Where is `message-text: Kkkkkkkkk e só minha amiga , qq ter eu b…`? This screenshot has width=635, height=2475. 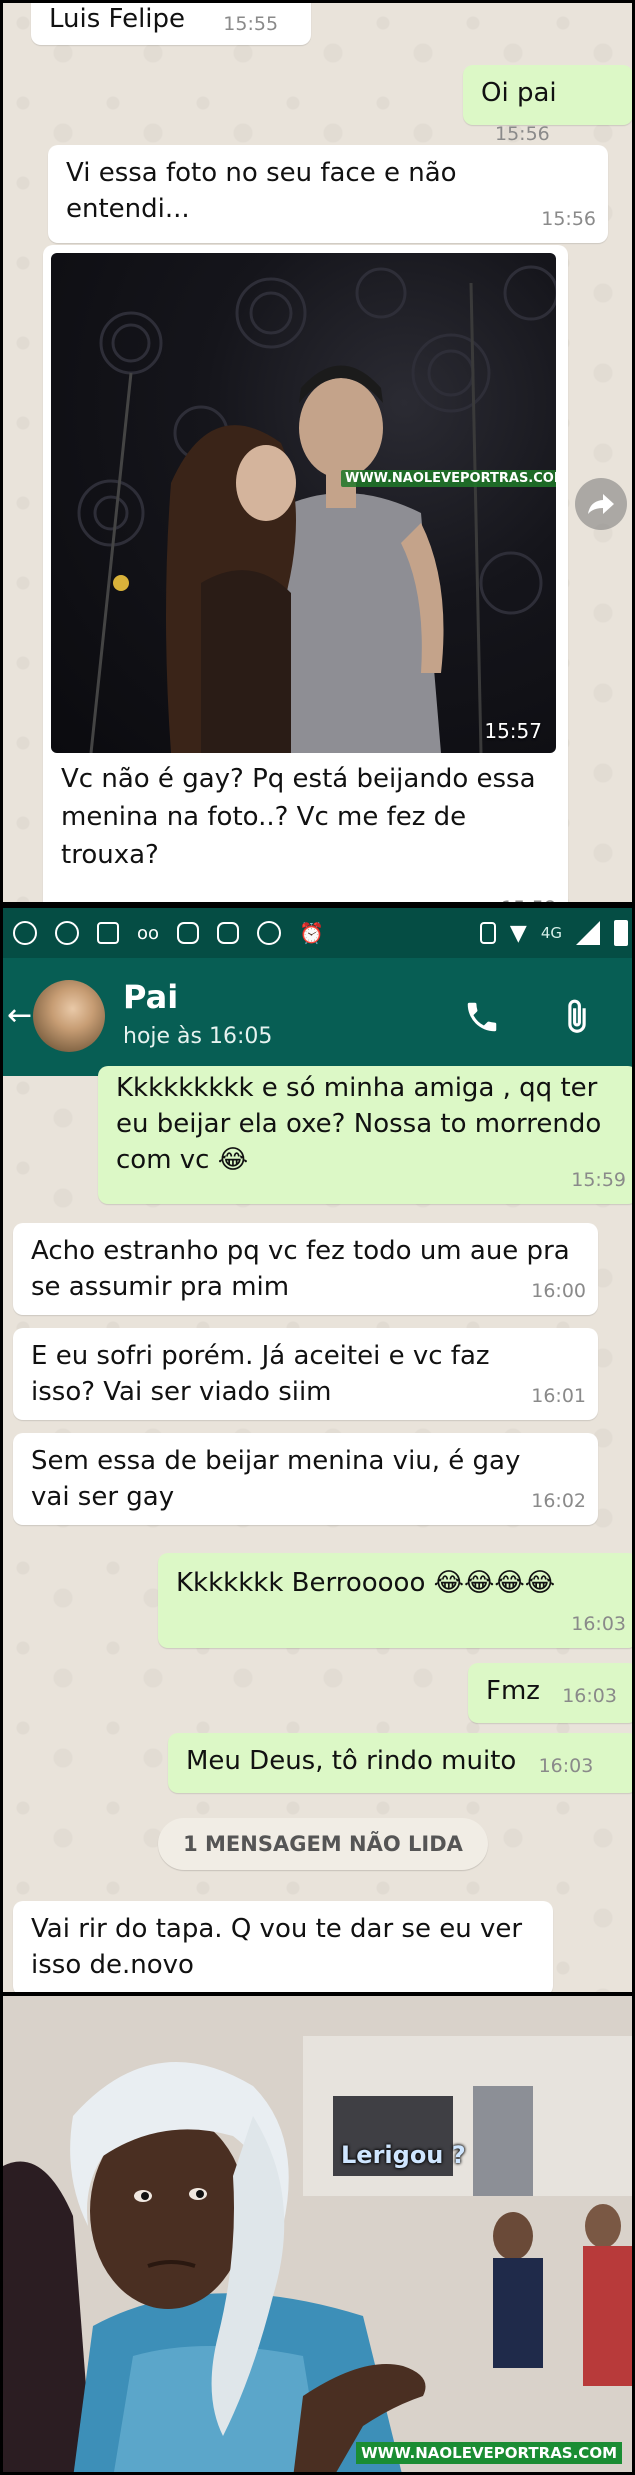
message-text: Kkkkkkkkk e só minha amiga , qq ter eu b… is located at coordinates (359, 1124).